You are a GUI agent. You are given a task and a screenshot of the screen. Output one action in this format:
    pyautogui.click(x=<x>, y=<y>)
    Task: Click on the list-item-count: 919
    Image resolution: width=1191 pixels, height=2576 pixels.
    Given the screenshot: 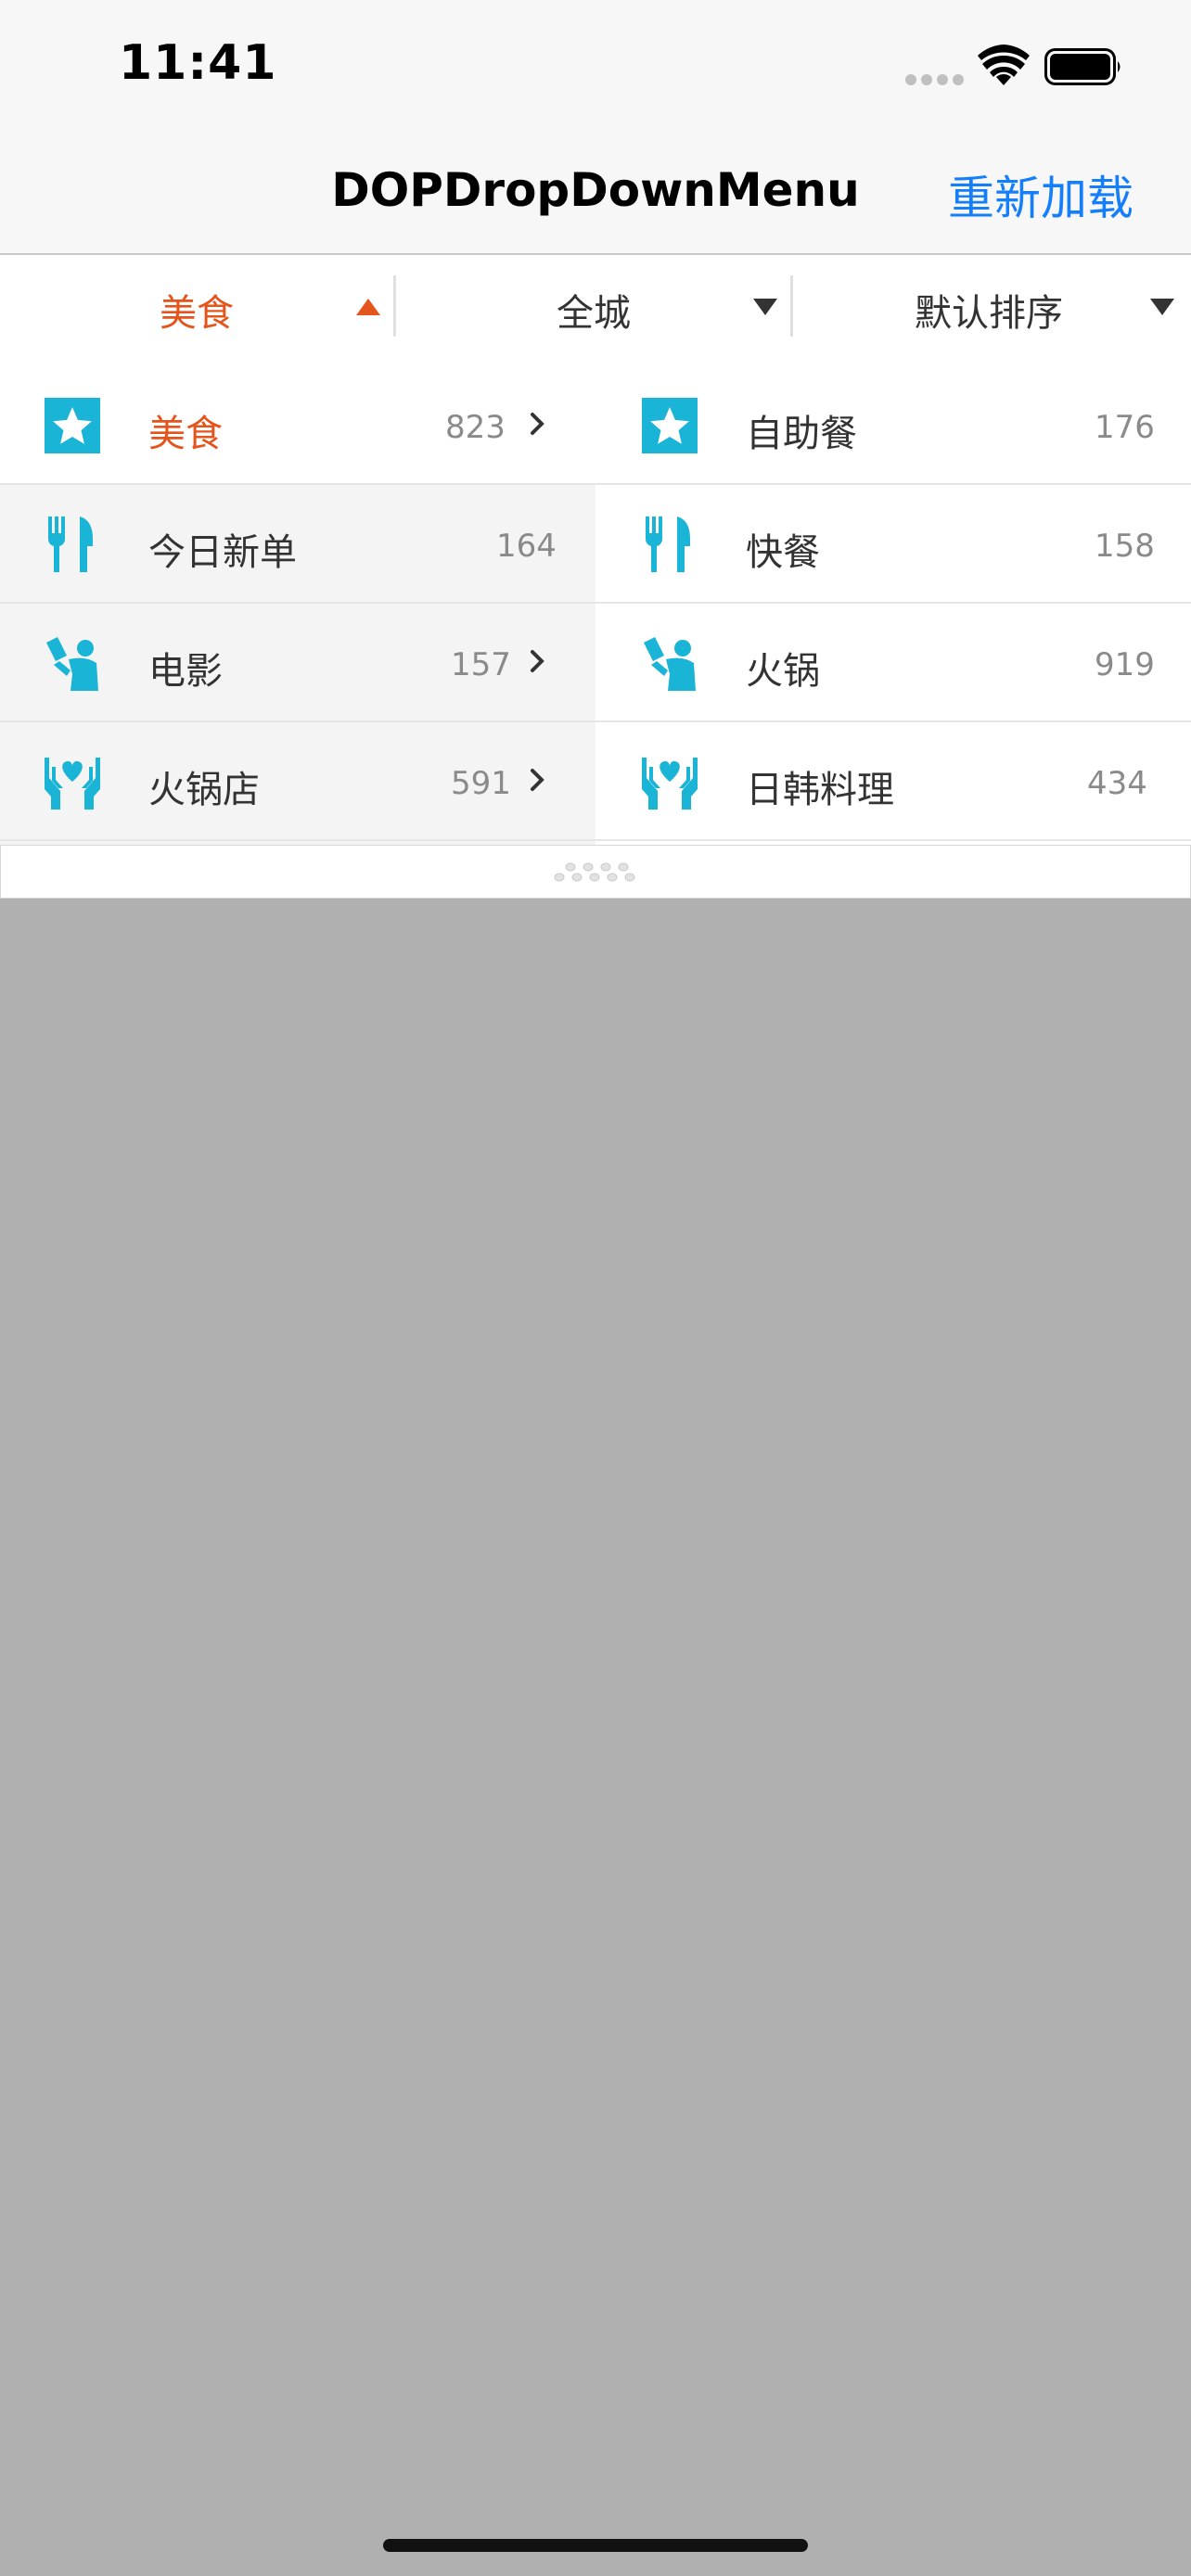 What is the action you would take?
    pyautogui.click(x=1125, y=665)
    